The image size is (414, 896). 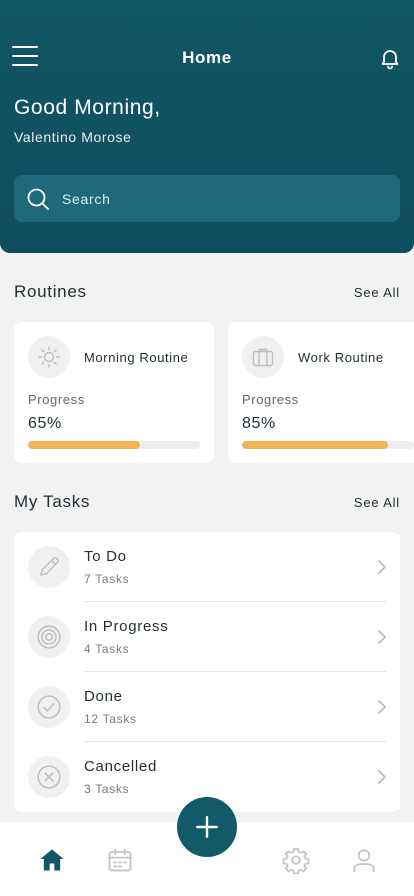 I want to click on gear-icon, so click(x=296, y=861).